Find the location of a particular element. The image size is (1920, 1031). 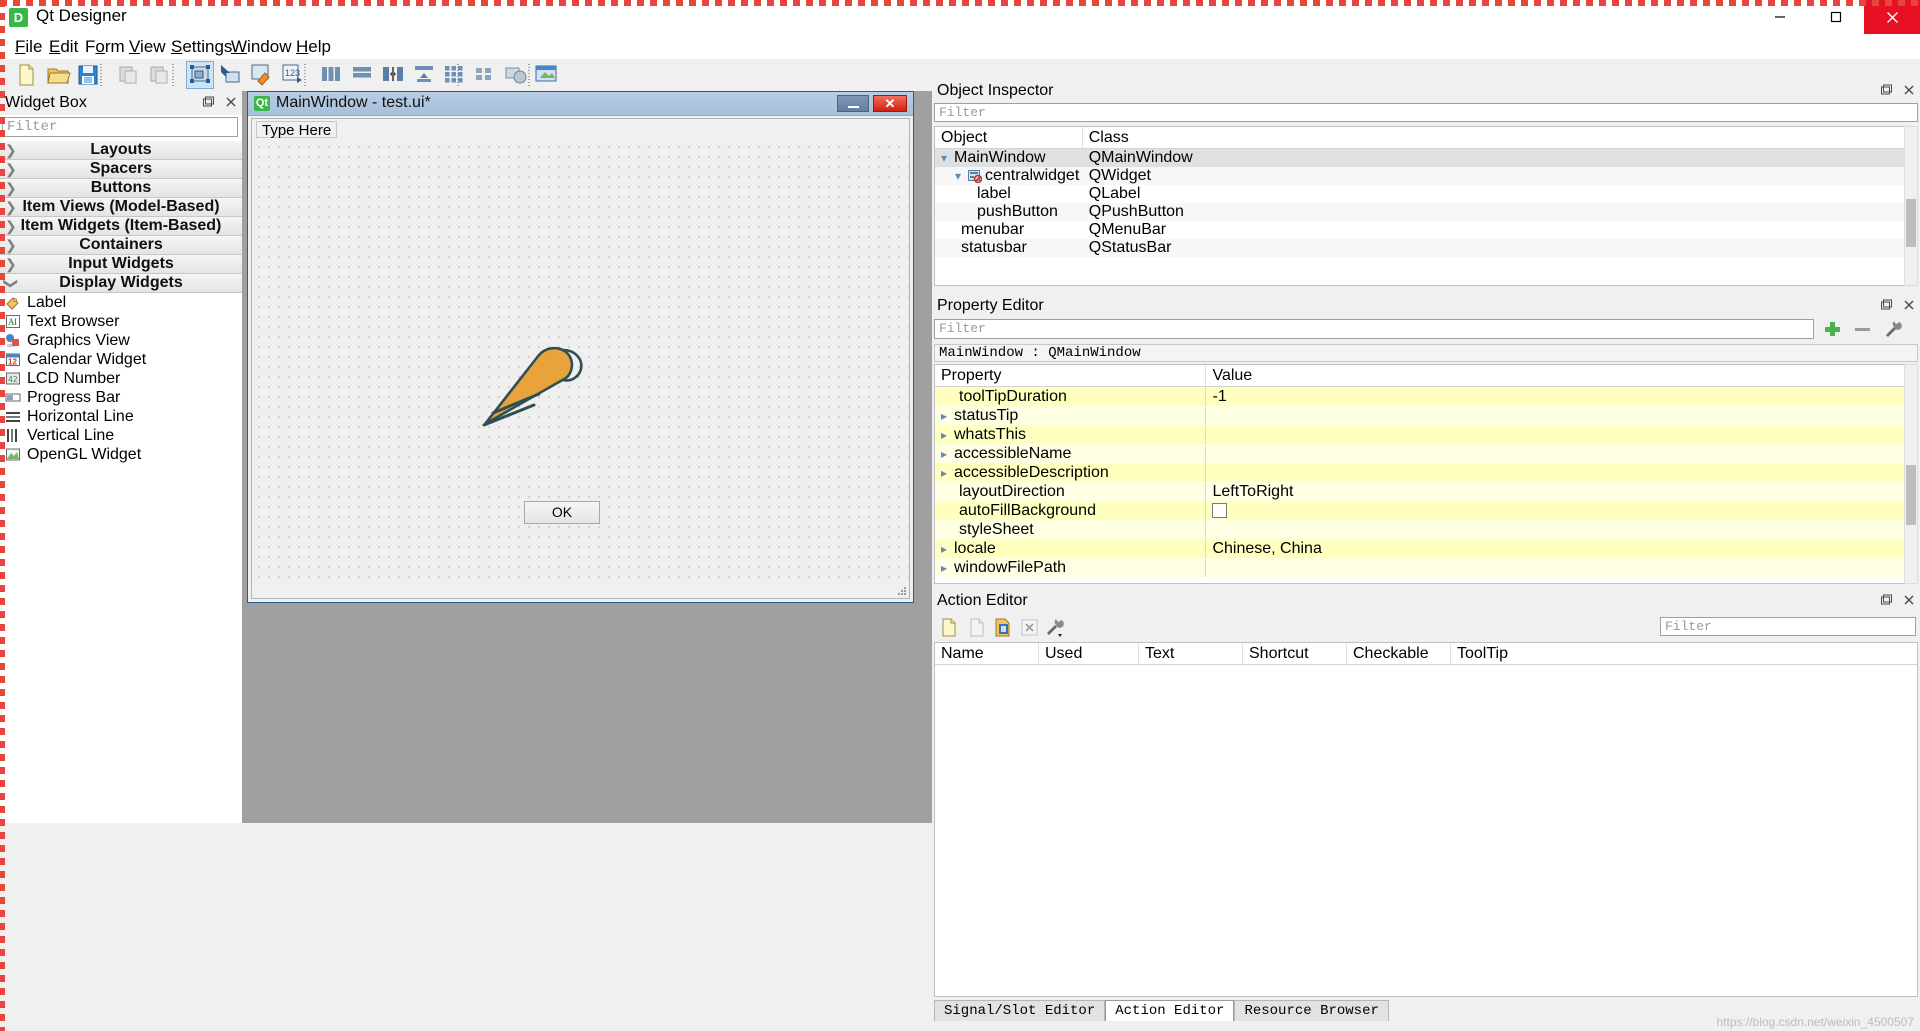

property-editor-filter-input: Filter is located at coordinates (1374, 329).